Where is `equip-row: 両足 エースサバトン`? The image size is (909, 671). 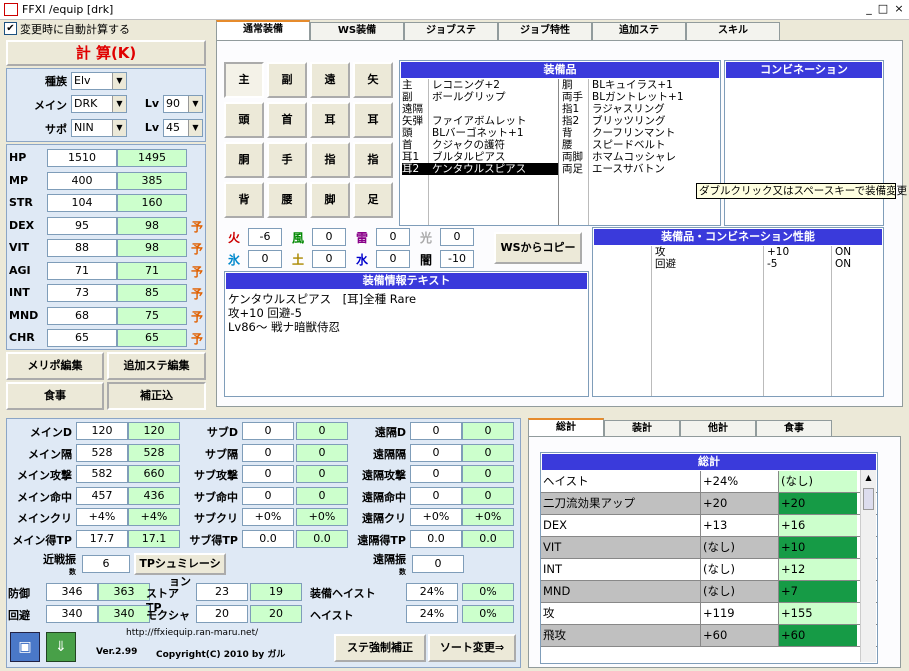
equip-row: 両足 エースサバトン is located at coordinates (640, 169).